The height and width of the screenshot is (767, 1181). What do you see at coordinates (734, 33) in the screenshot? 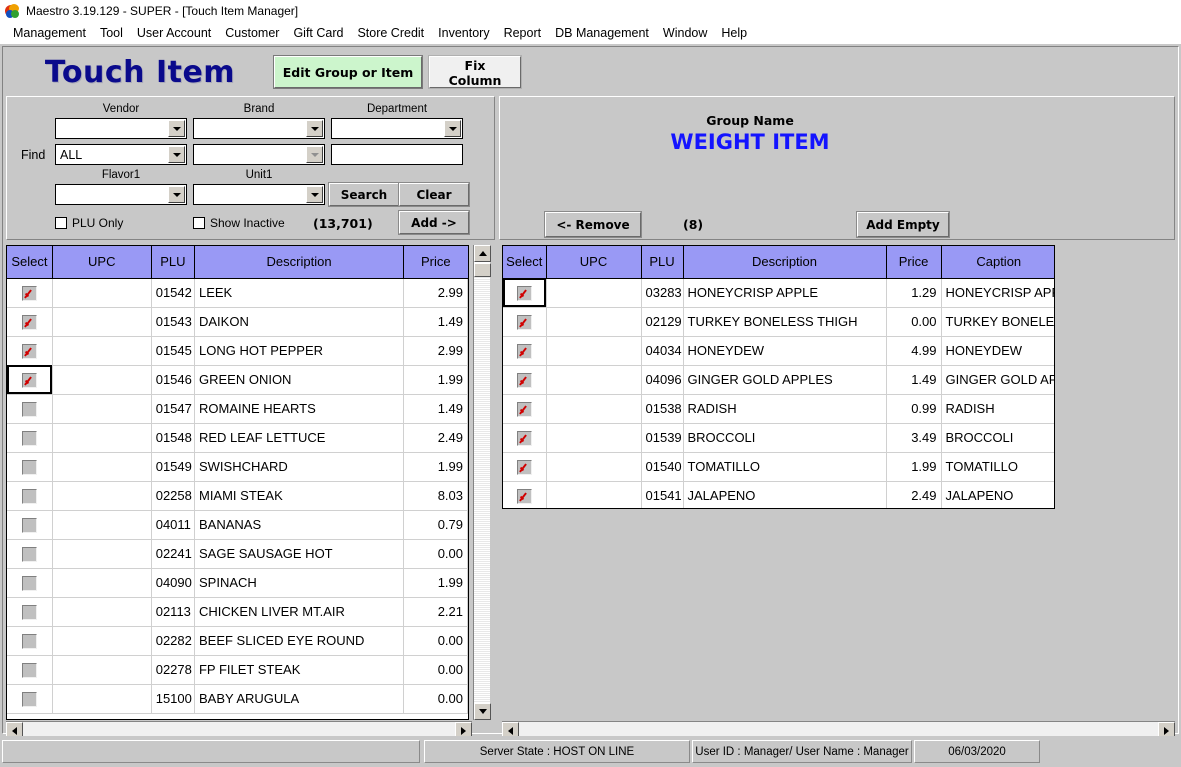
I see `menu-item-help: Help` at bounding box center [734, 33].